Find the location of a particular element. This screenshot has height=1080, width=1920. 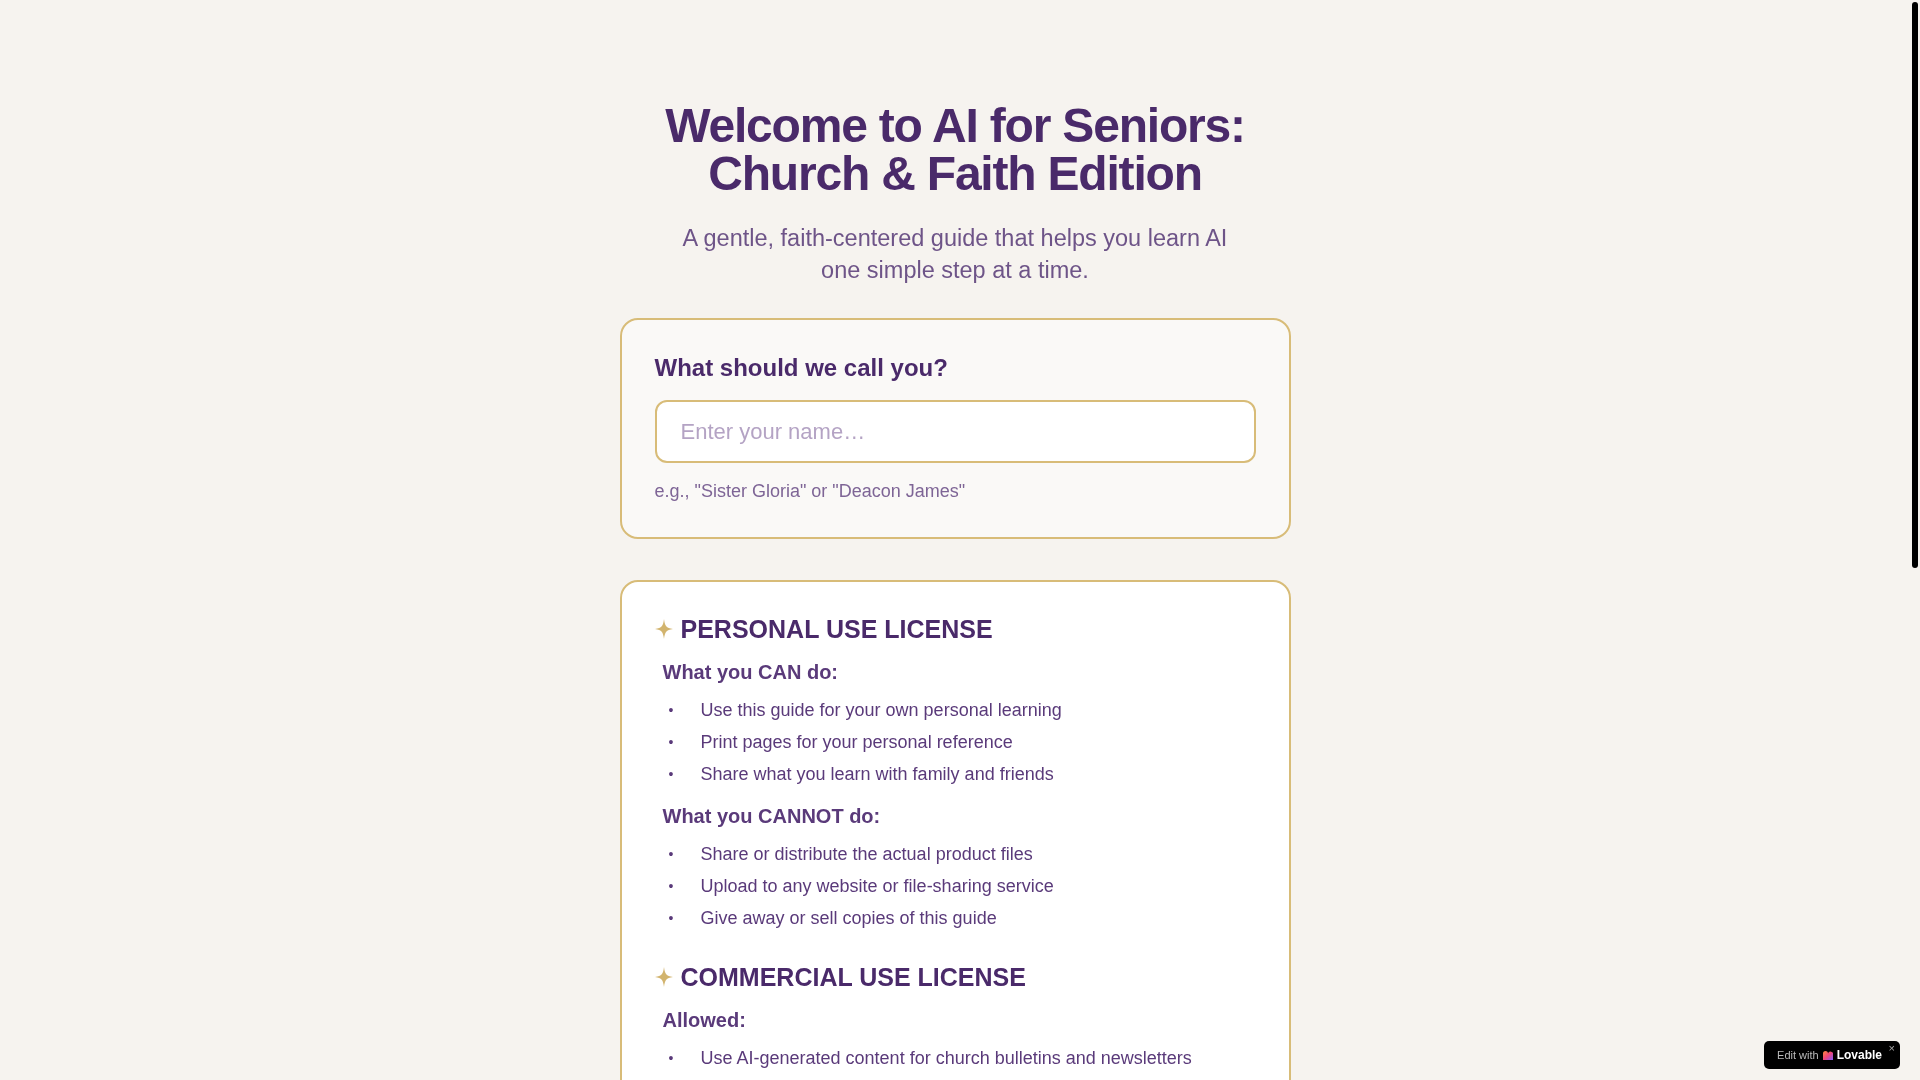

badge-text: Edit with is located at coordinates (1798, 1055).